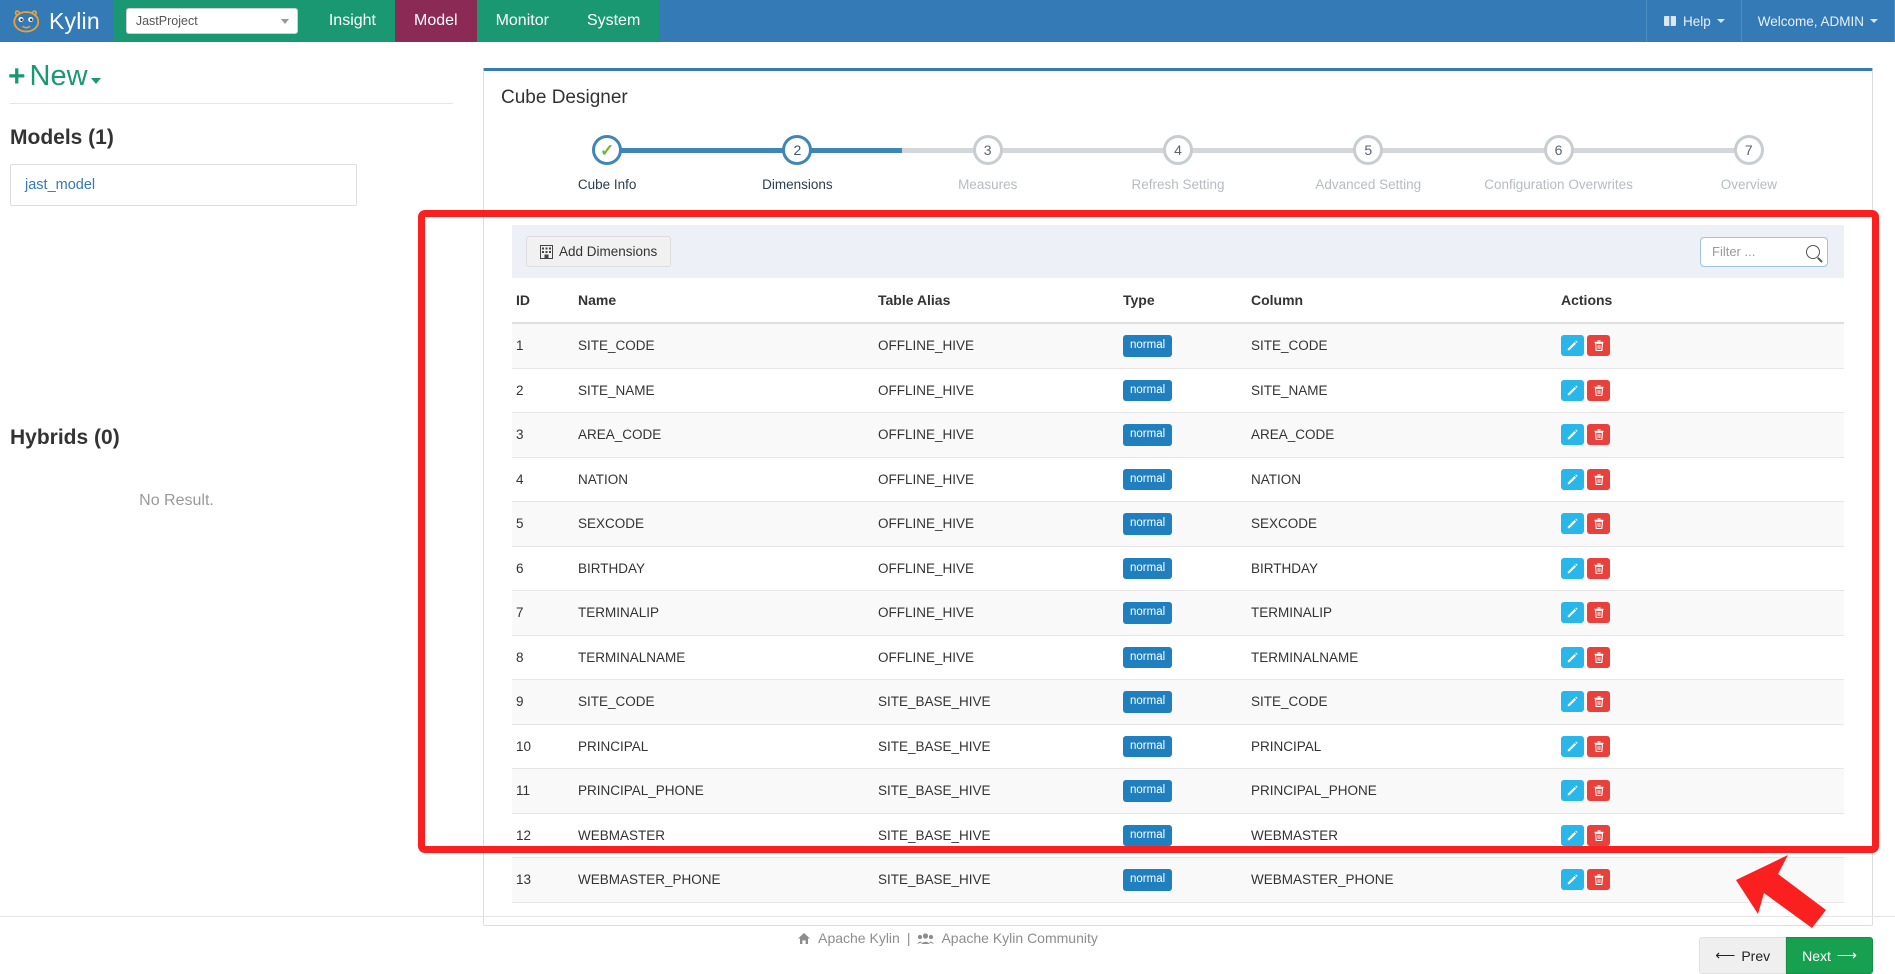 The image size is (1895, 974). I want to click on wizard-step-1: ✓ Cube Info, so click(607, 163).